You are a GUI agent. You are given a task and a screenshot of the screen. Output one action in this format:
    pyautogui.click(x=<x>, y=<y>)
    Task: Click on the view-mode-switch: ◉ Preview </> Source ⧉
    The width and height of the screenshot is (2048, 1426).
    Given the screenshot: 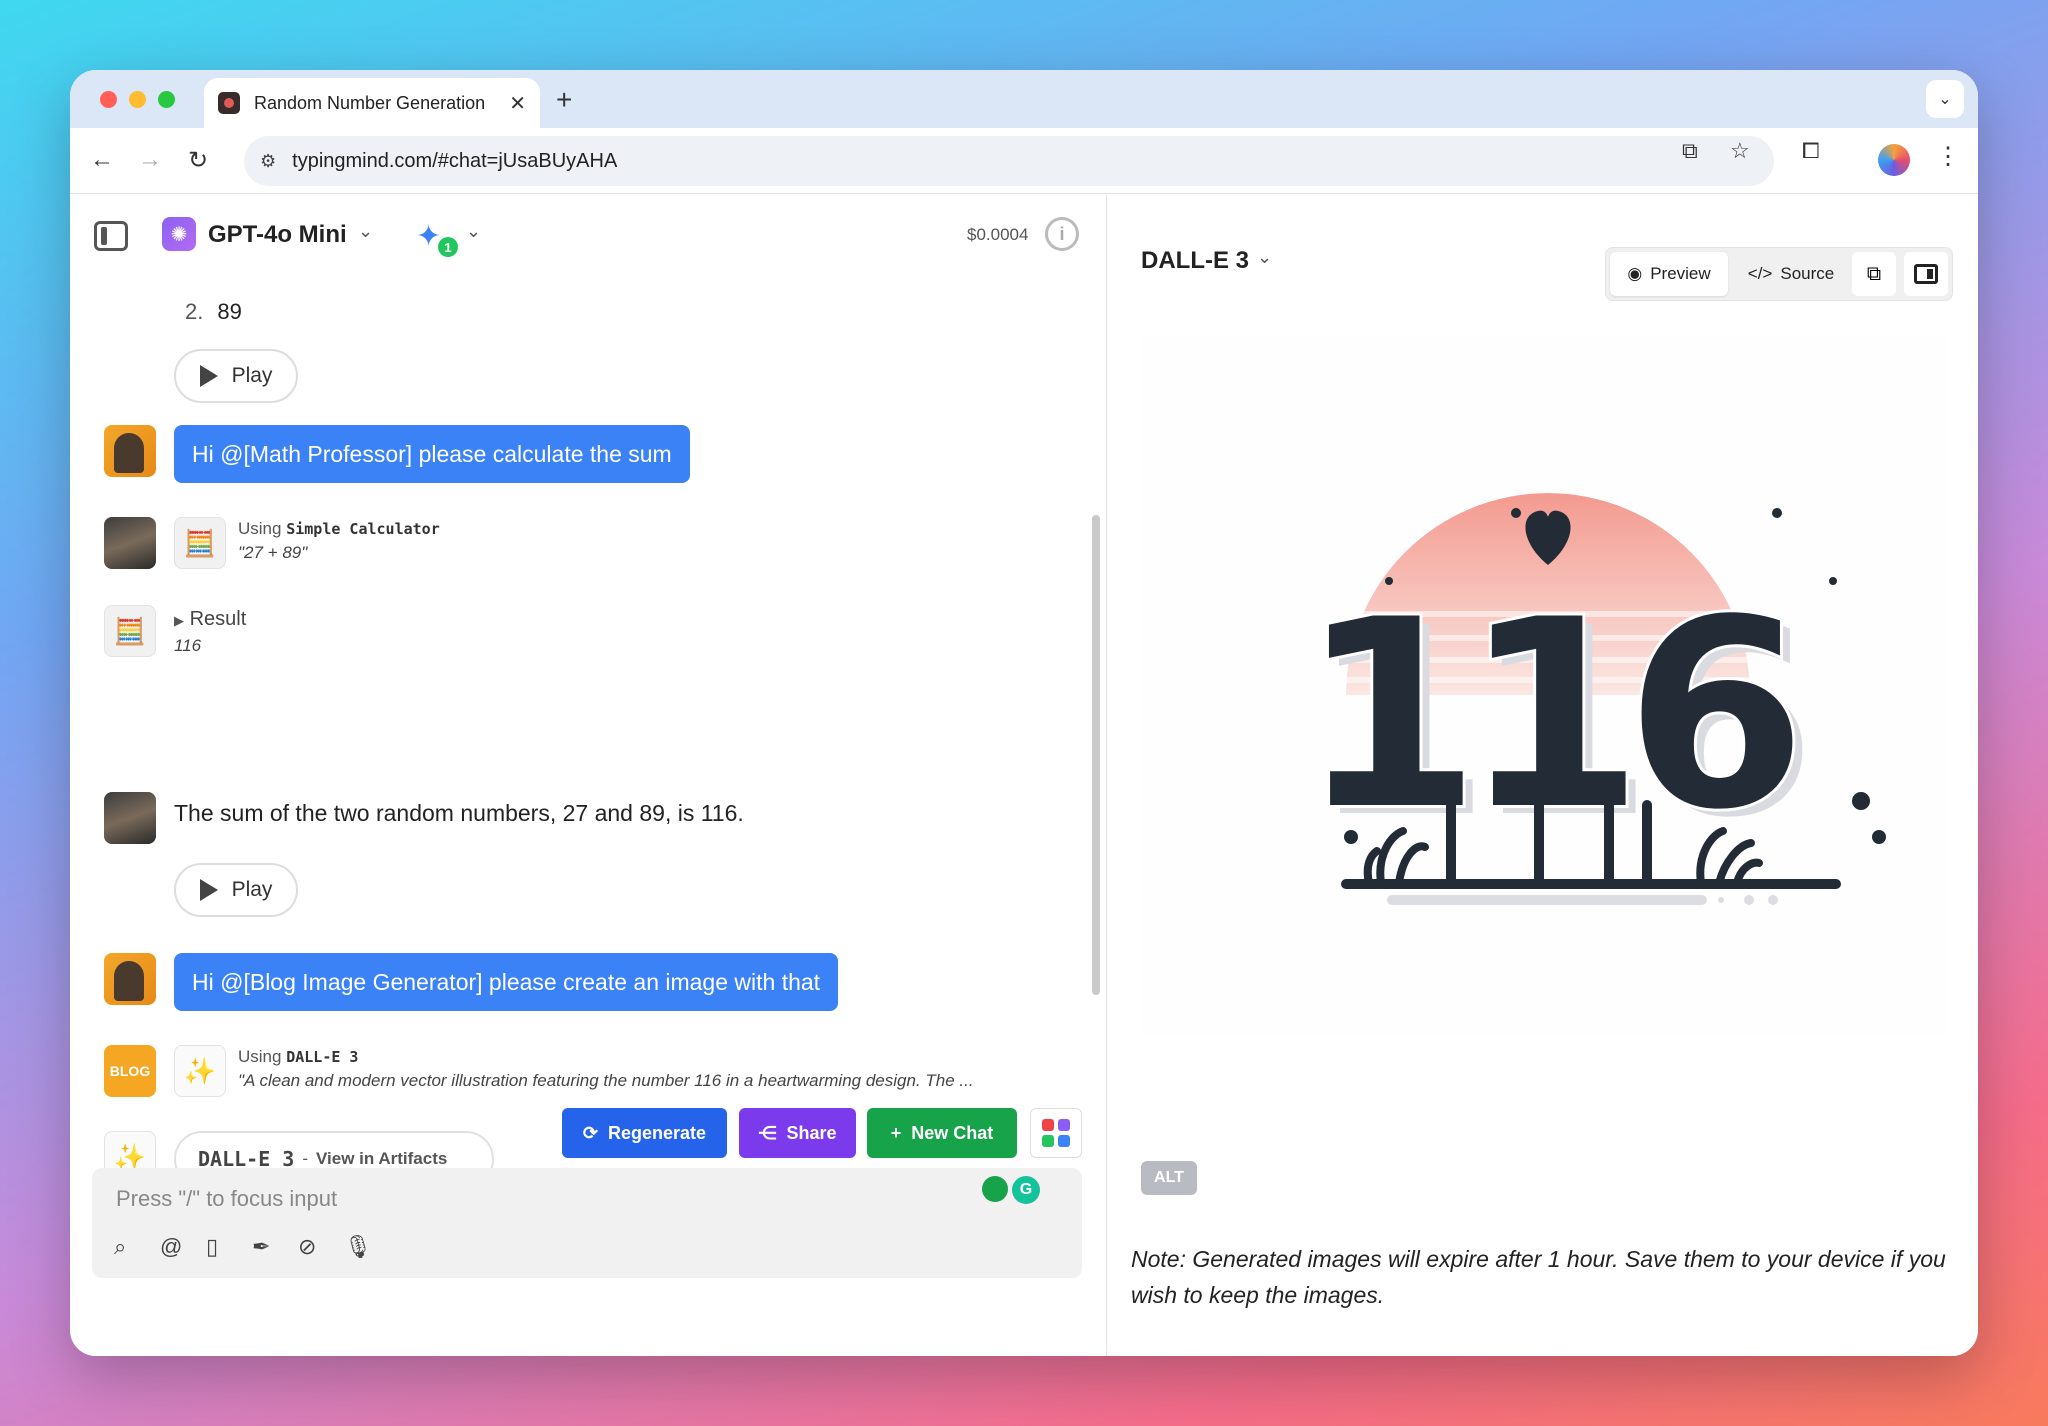 What is the action you would take?
    pyautogui.click(x=1779, y=274)
    